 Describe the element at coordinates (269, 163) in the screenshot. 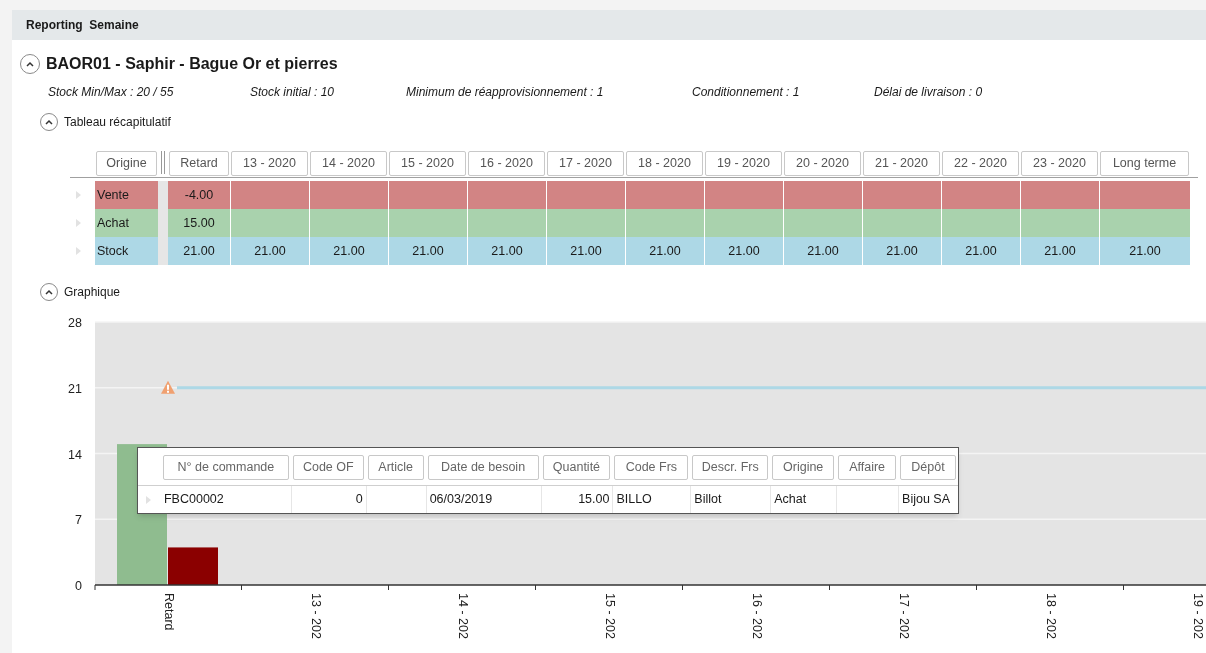

I see `column-header: 13 - 2020` at that location.